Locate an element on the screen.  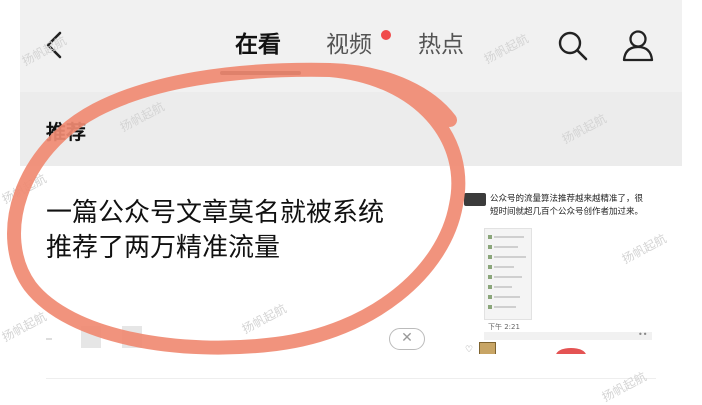
thumbnail-caption-line-1: 公众号的流量算法推荐越来越精准了，很 is located at coordinates (567, 199).